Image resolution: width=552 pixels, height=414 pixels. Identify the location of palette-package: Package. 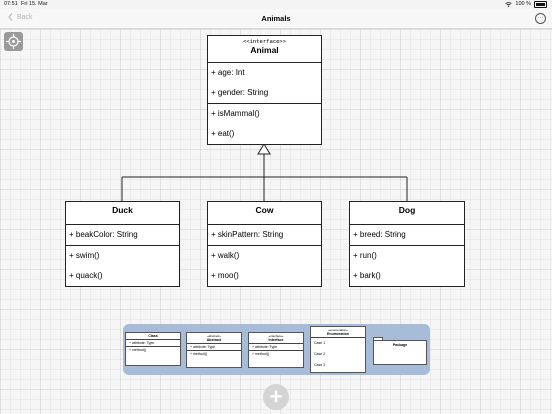
(400, 352).